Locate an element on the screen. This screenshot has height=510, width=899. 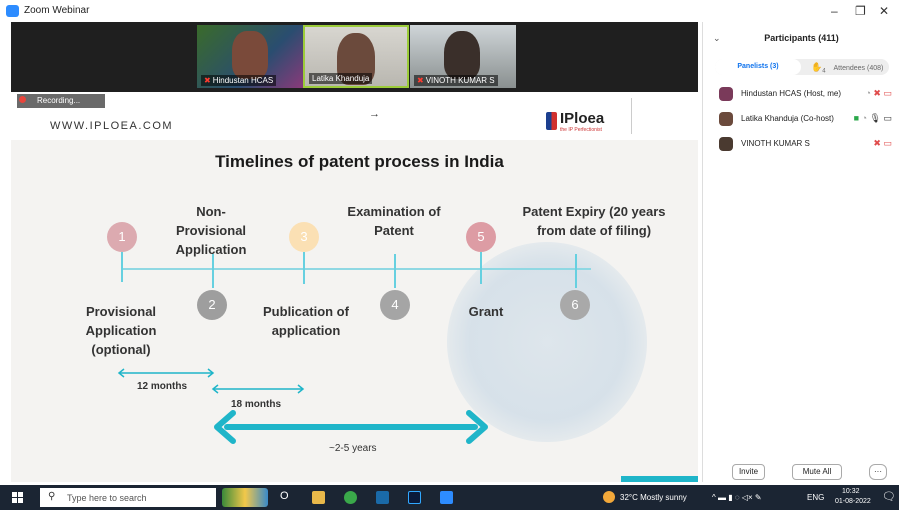
windows-start-icon is located at coordinates (18, 498).